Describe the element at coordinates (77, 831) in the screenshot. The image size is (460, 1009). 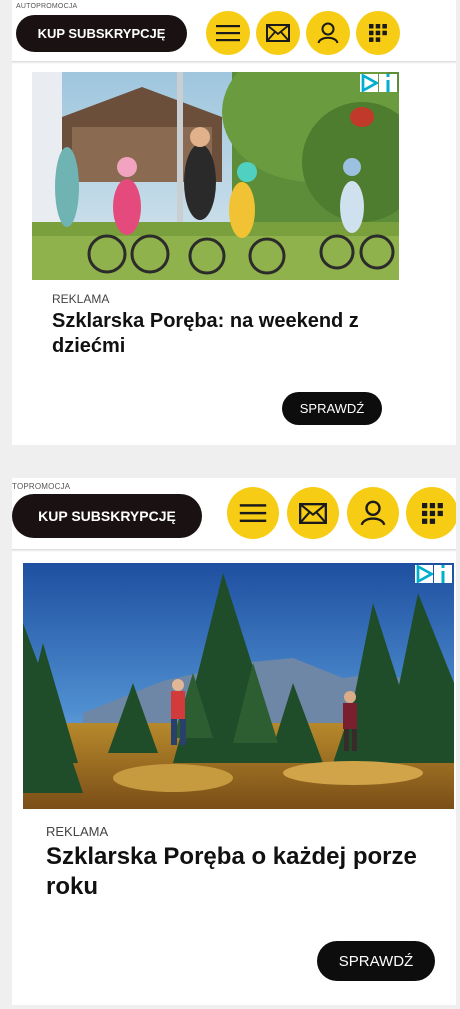
I see `ad-sponsored-label-2: REKLAMA` at that location.